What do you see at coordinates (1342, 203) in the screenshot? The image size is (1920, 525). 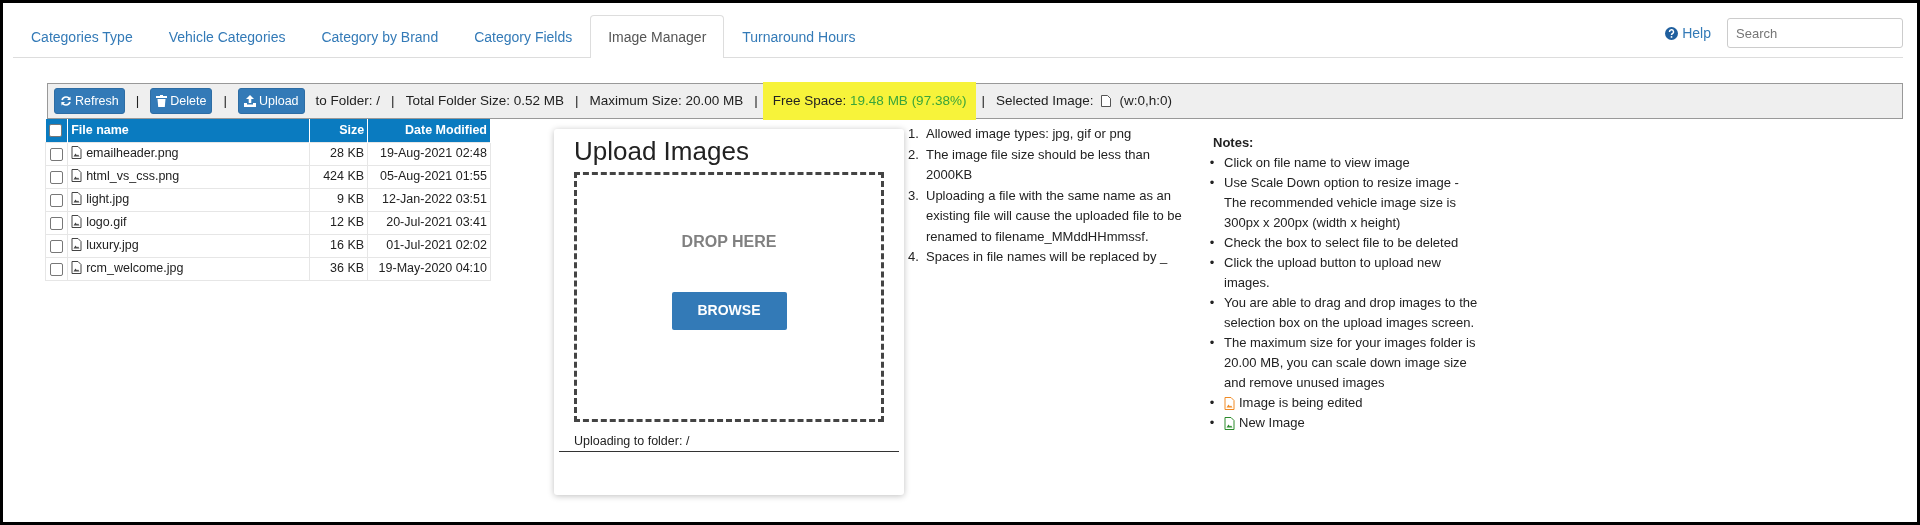 I see `note-text: Use Scale Down option to resize image - The recommended vehicle image size is 300px x 200px (width x height)` at bounding box center [1342, 203].